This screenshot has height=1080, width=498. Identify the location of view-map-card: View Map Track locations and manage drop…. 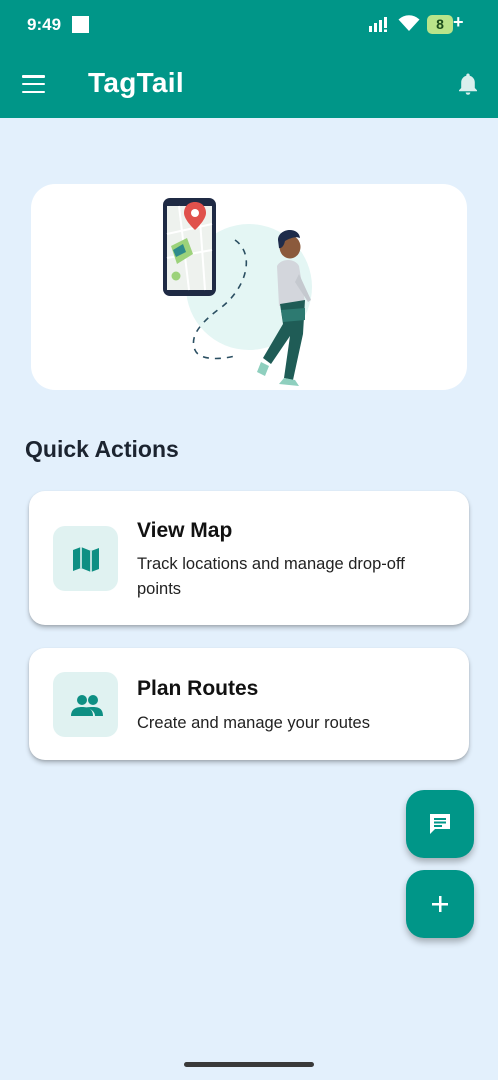
(249, 558).